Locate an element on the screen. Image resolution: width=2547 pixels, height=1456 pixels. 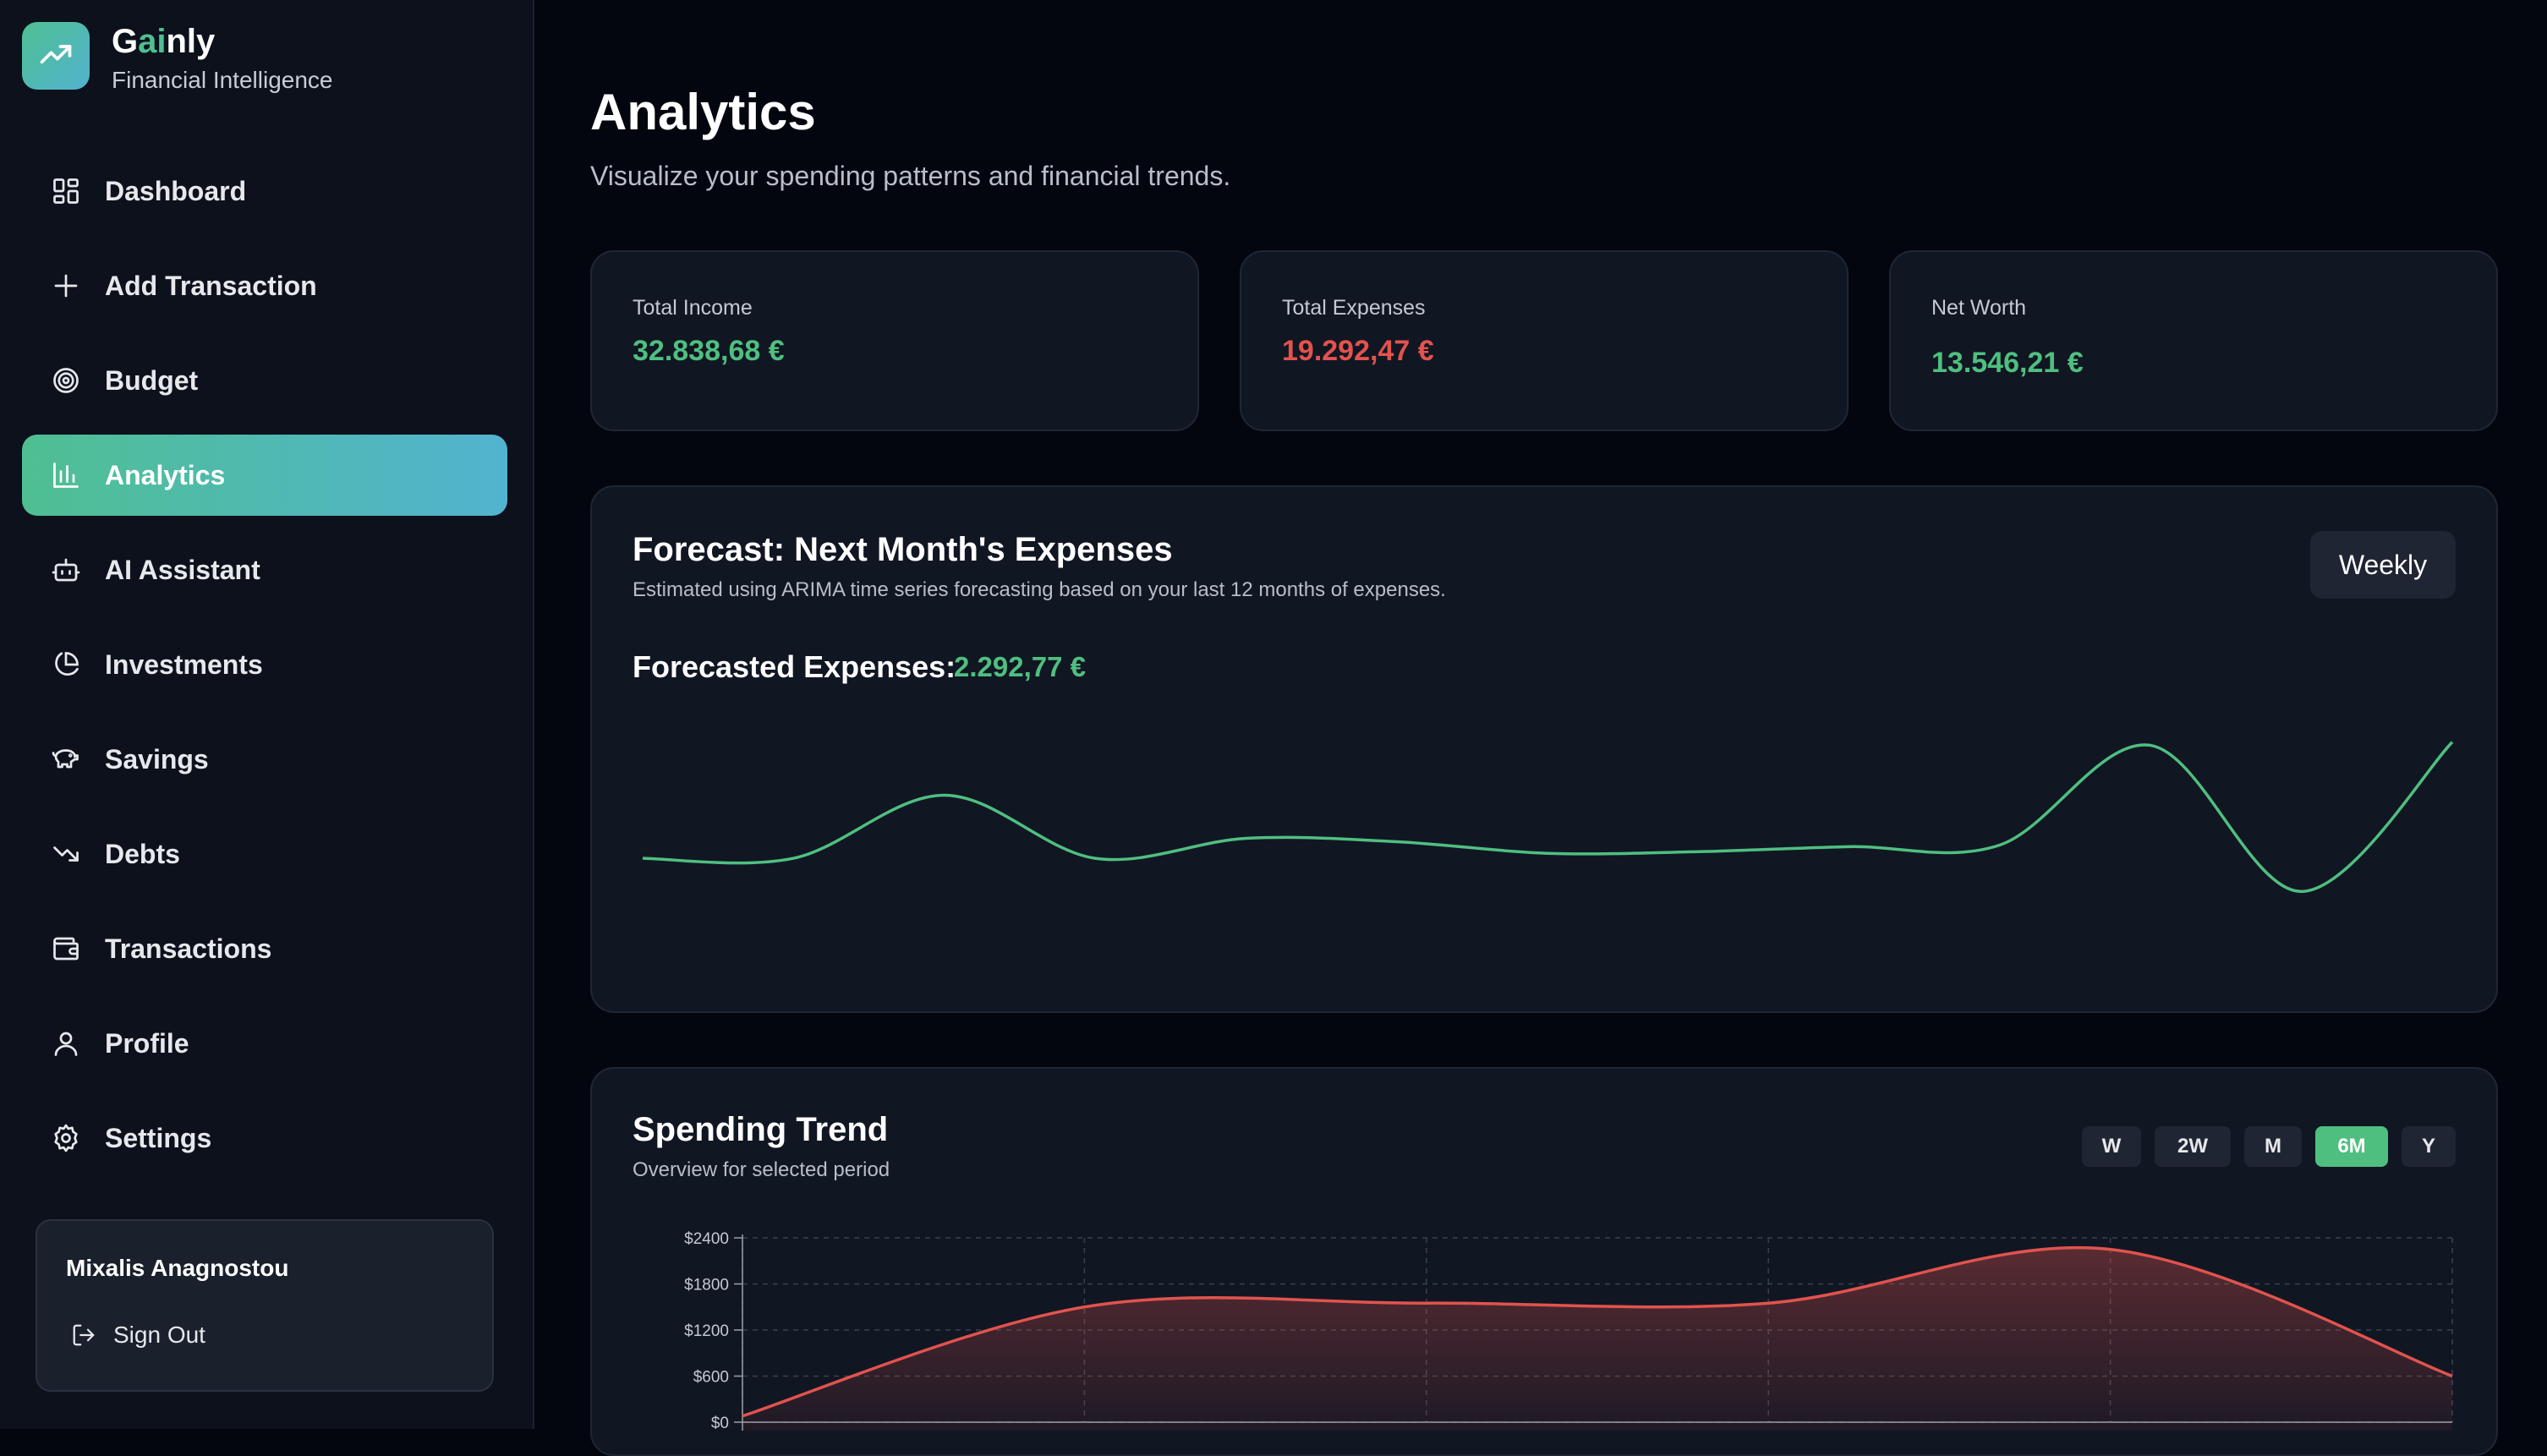
sign-out-label: Sign Out is located at coordinates (159, 1335).